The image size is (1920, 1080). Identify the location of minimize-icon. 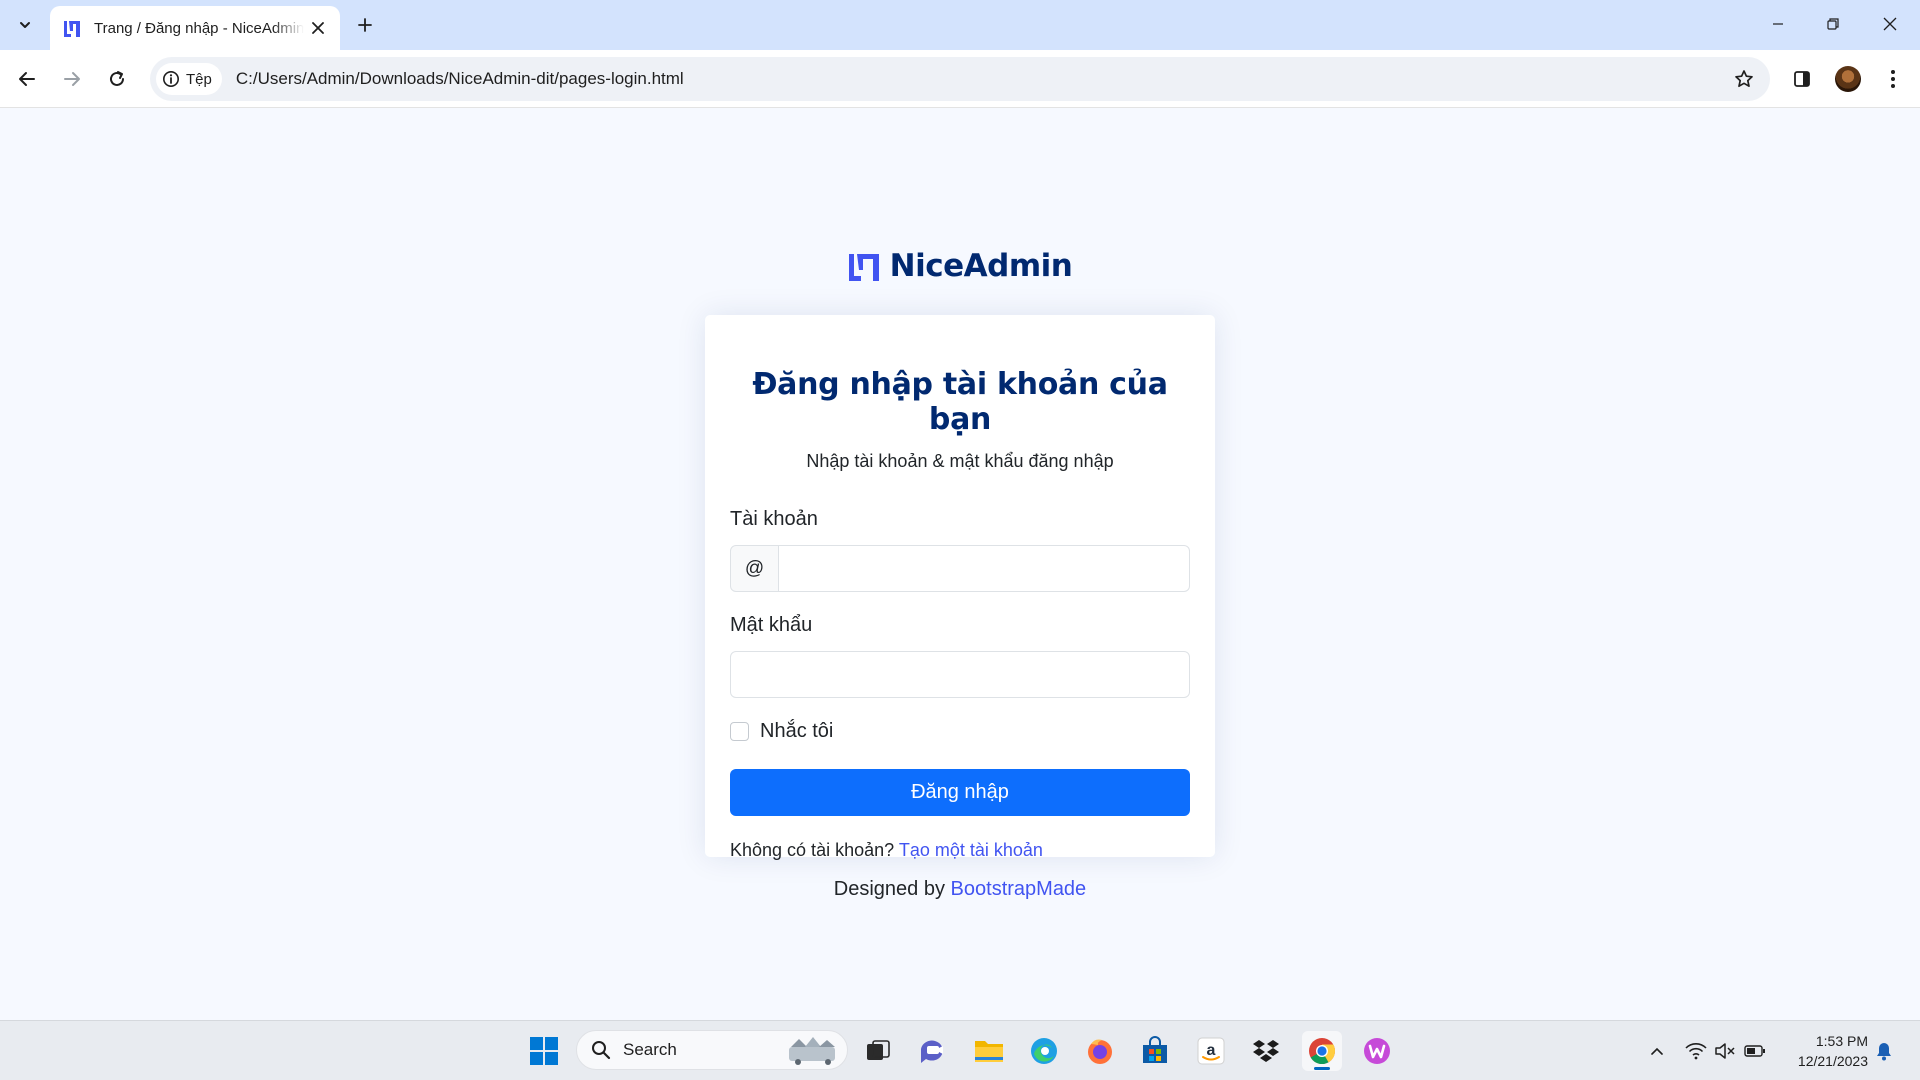
(1778, 24).